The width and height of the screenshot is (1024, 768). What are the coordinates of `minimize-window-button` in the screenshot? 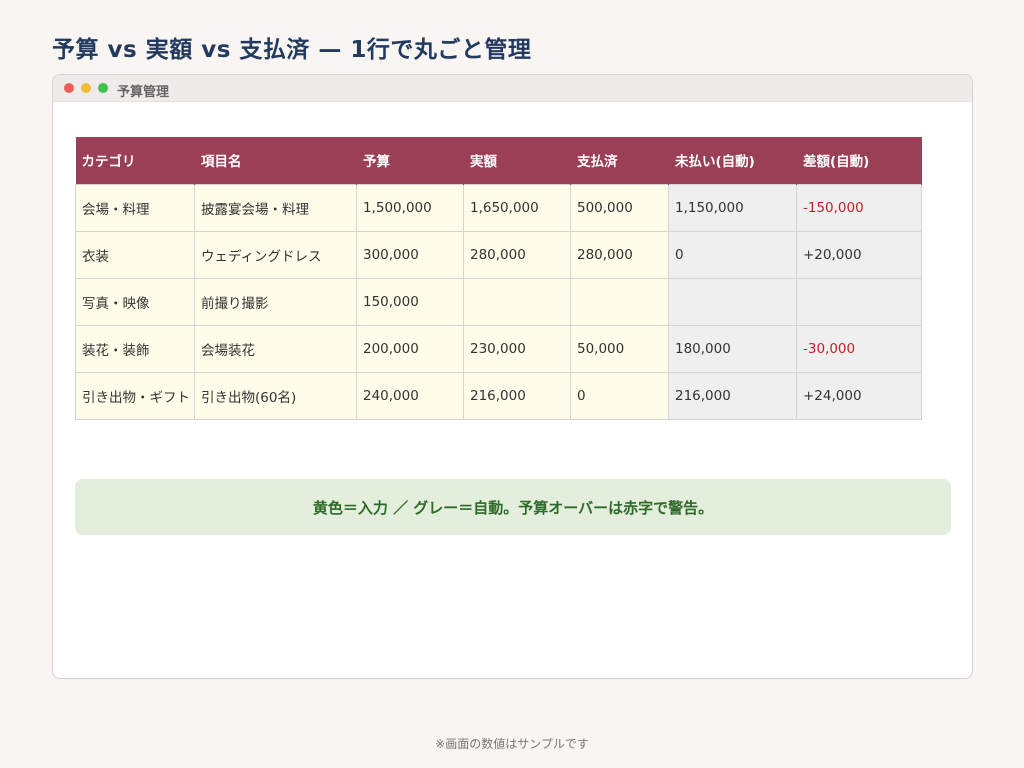 It's located at (86, 88).